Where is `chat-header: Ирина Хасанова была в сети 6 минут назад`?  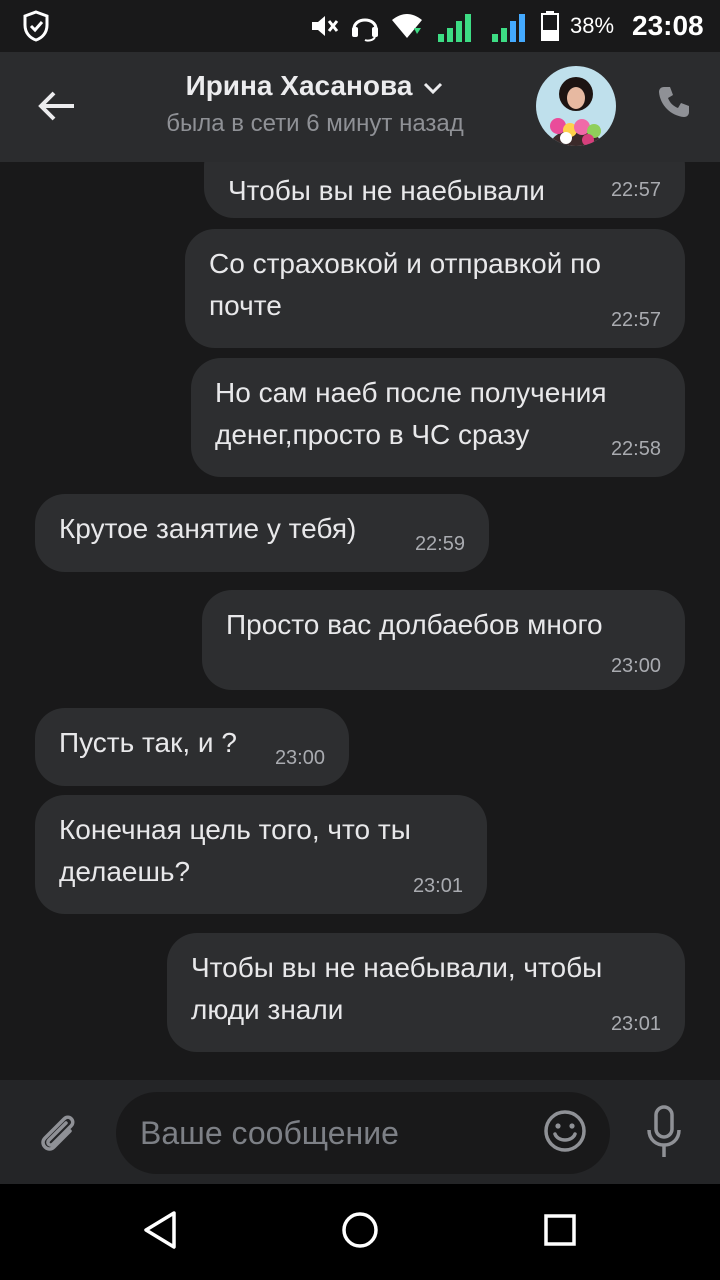 chat-header: Ирина Хасанова была в сети 6 минут назад is located at coordinates (360, 107).